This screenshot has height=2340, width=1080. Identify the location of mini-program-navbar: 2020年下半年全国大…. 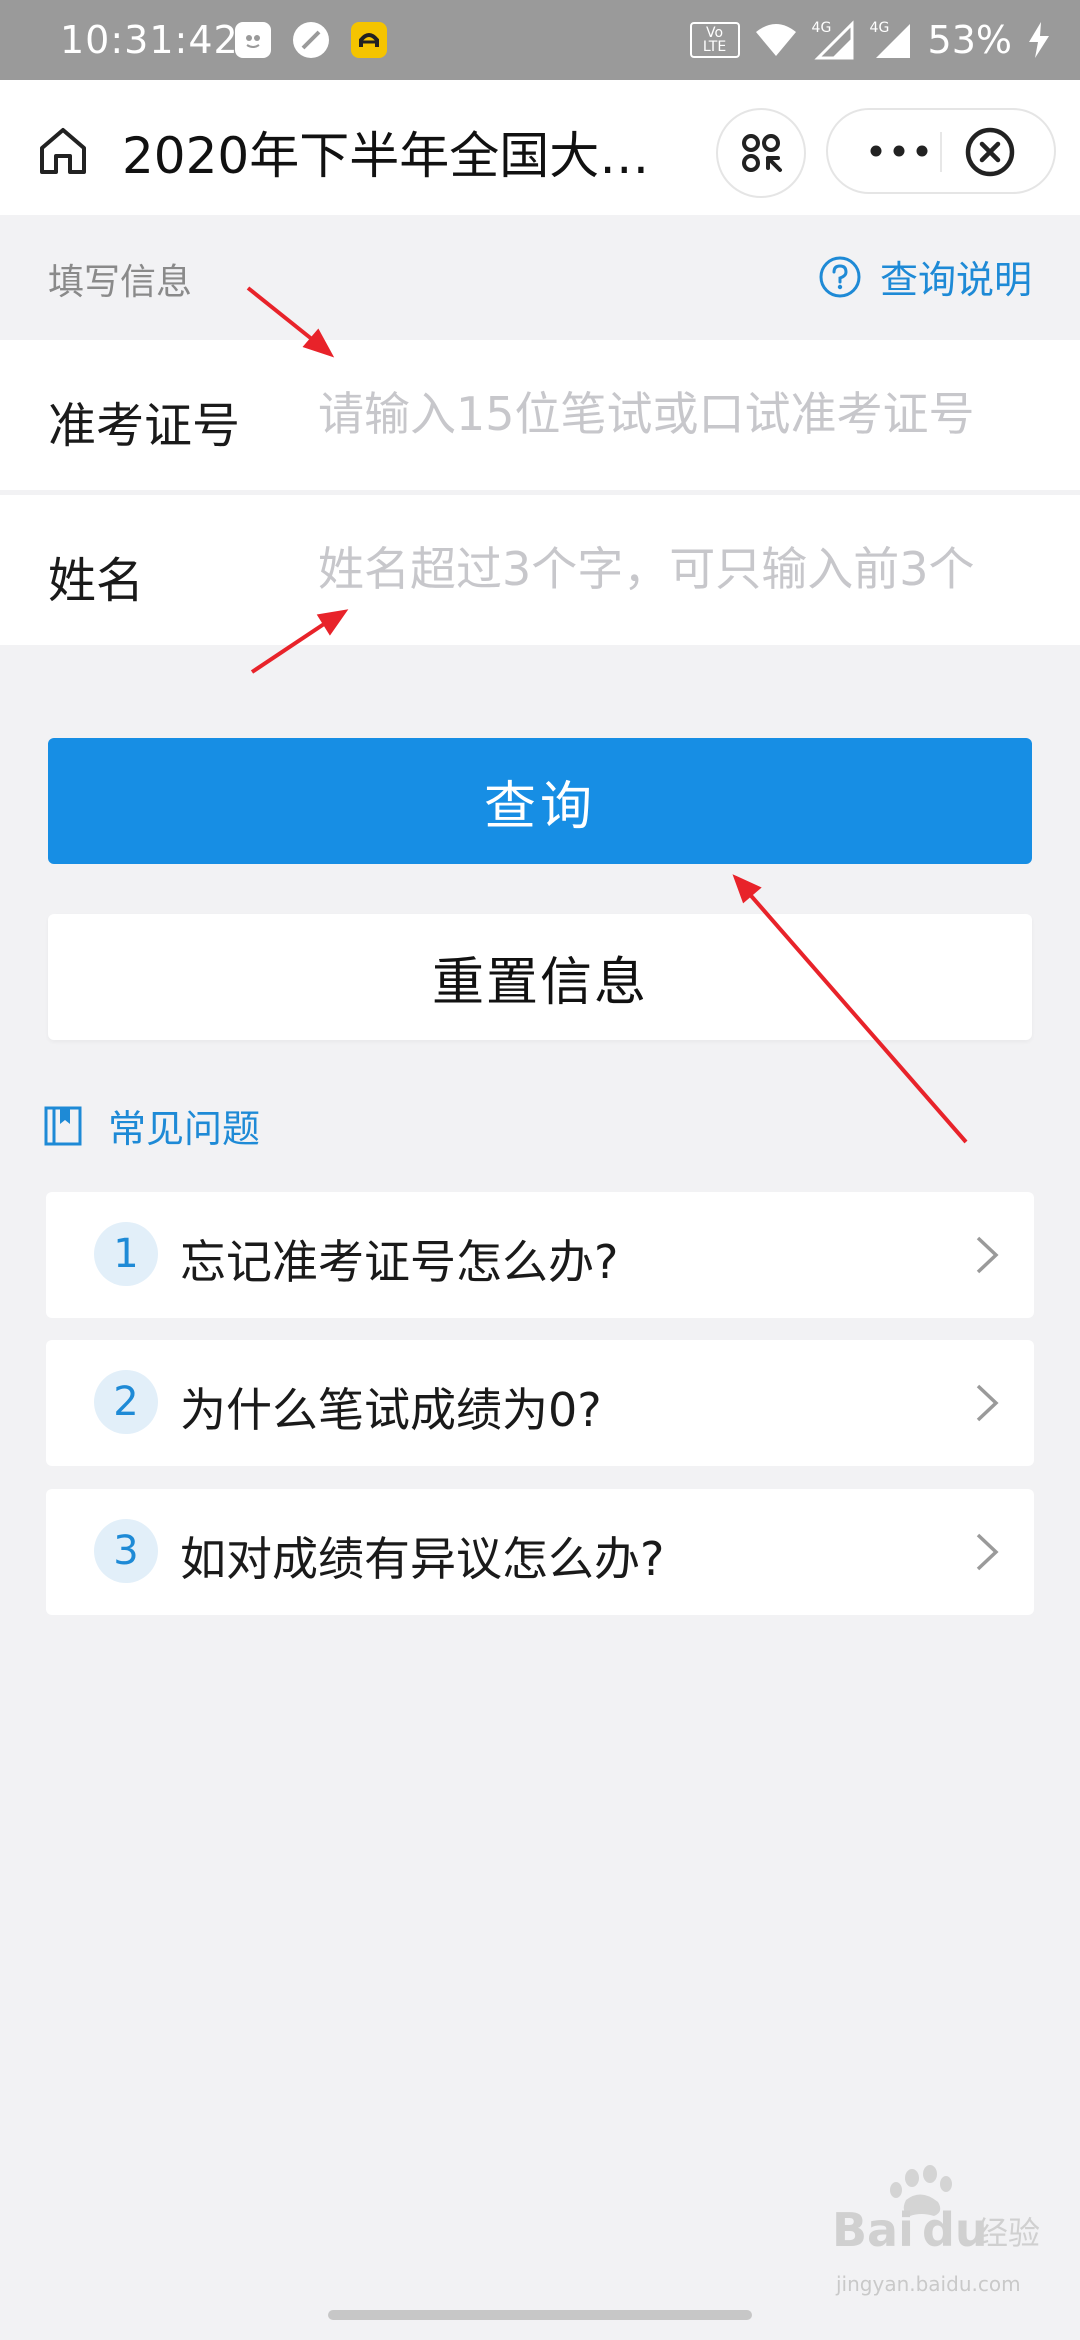
(540, 147).